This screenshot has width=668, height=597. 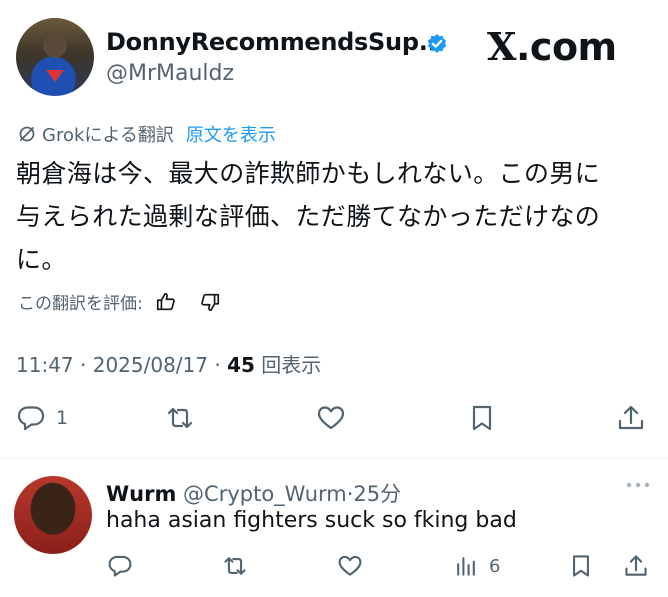 What do you see at coordinates (466, 566) in the screenshot?
I see `analytics-icon` at bounding box center [466, 566].